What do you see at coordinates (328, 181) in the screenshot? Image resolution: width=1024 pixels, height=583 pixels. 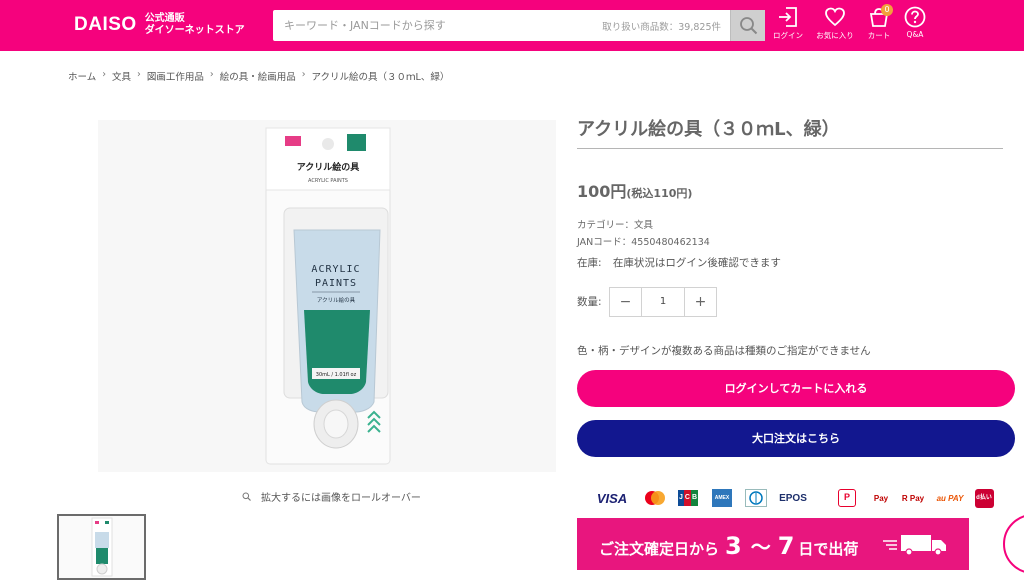 I see `package-subtitle: ACRYLIC PAINTS` at bounding box center [328, 181].